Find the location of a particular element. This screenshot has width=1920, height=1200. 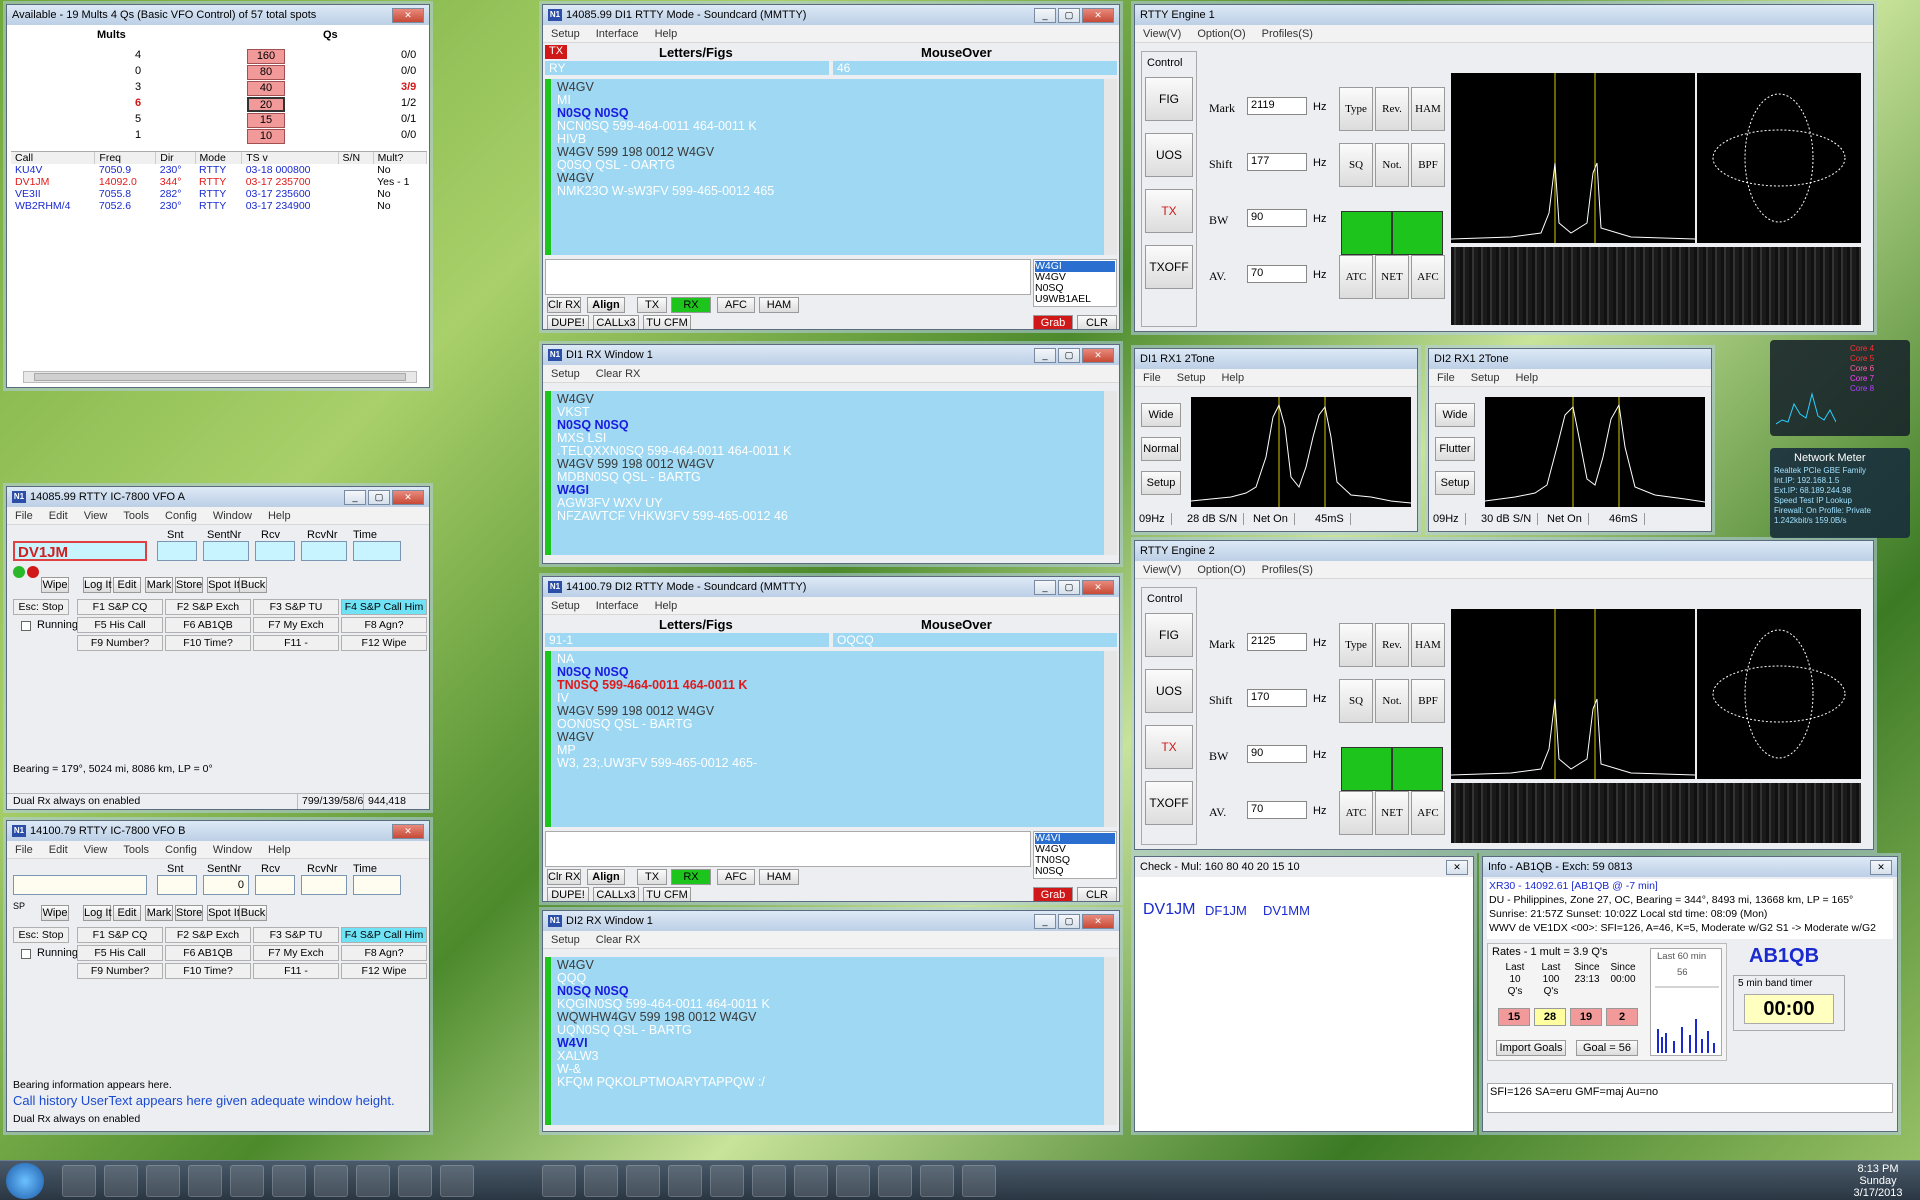

function-key: F1 S&P CQ is located at coordinates (120, 935).